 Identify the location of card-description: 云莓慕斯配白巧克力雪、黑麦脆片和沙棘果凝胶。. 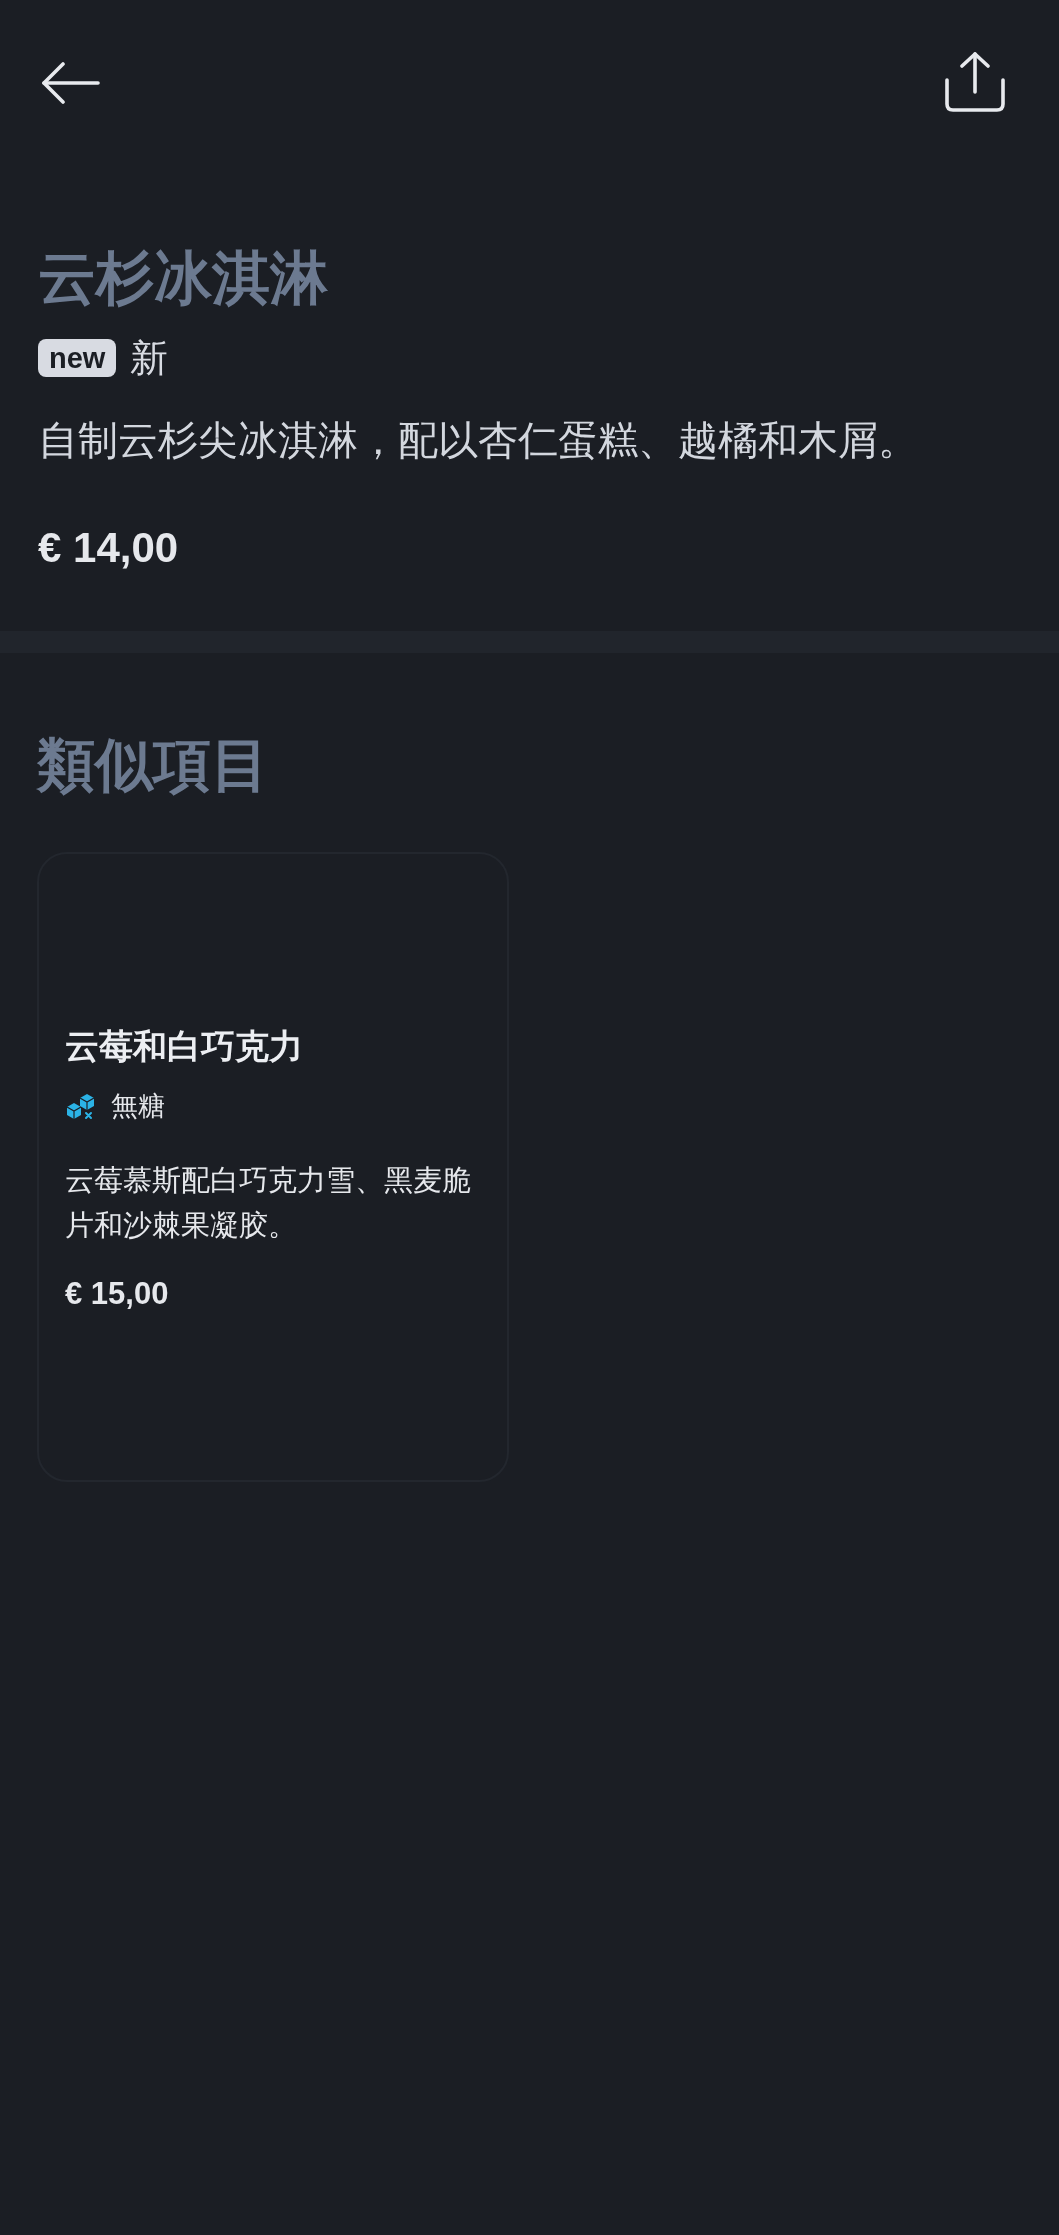
(268, 1203).